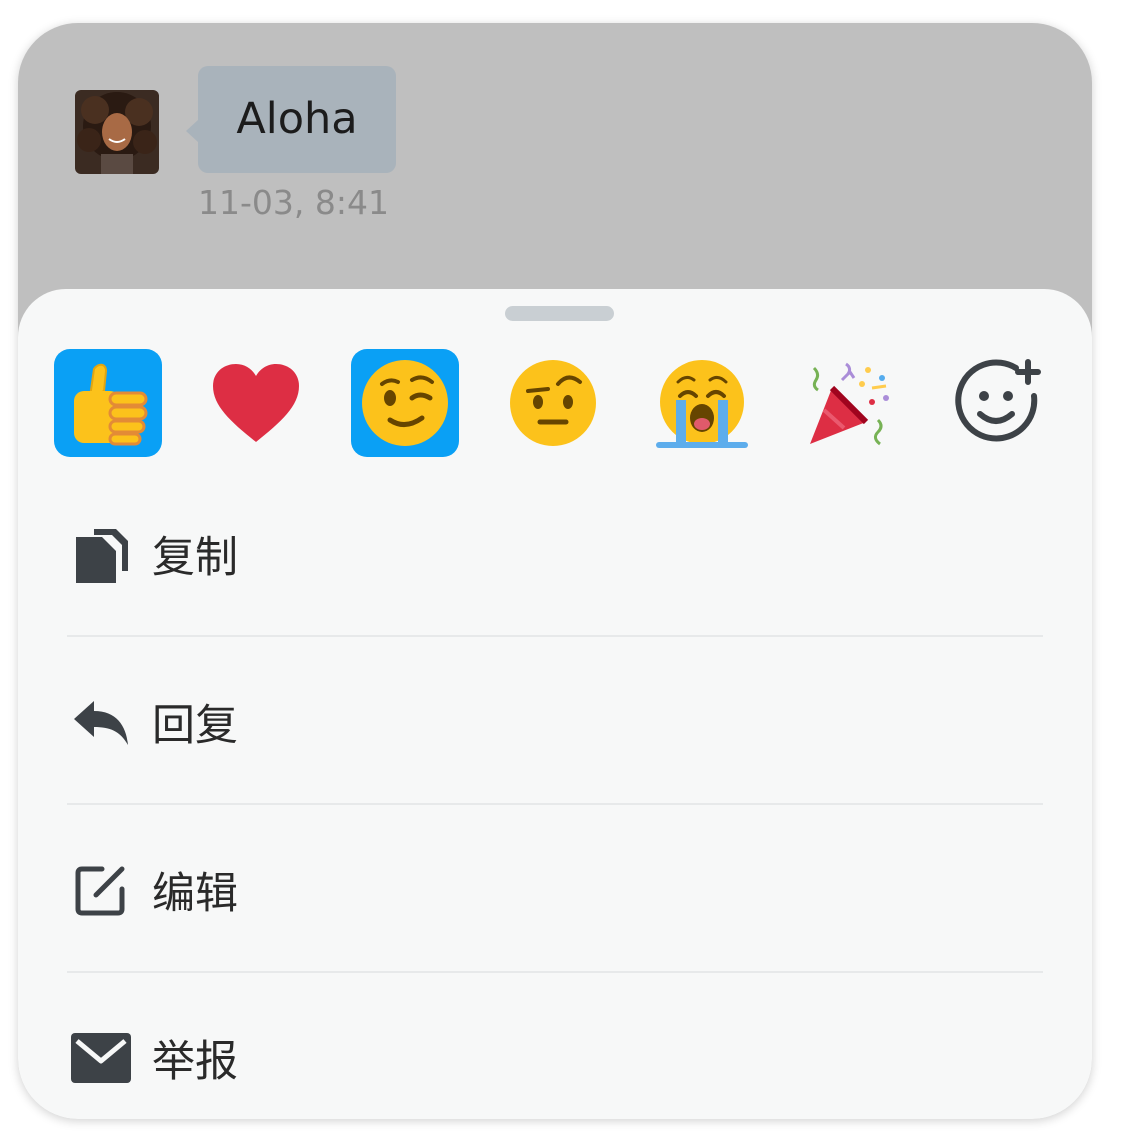 Image resolution: width=1122 pixels, height=1143 pixels. Describe the element at coordinates (555, 722) in the screenshot. I see `menu-item-reply: 回复` at that location.